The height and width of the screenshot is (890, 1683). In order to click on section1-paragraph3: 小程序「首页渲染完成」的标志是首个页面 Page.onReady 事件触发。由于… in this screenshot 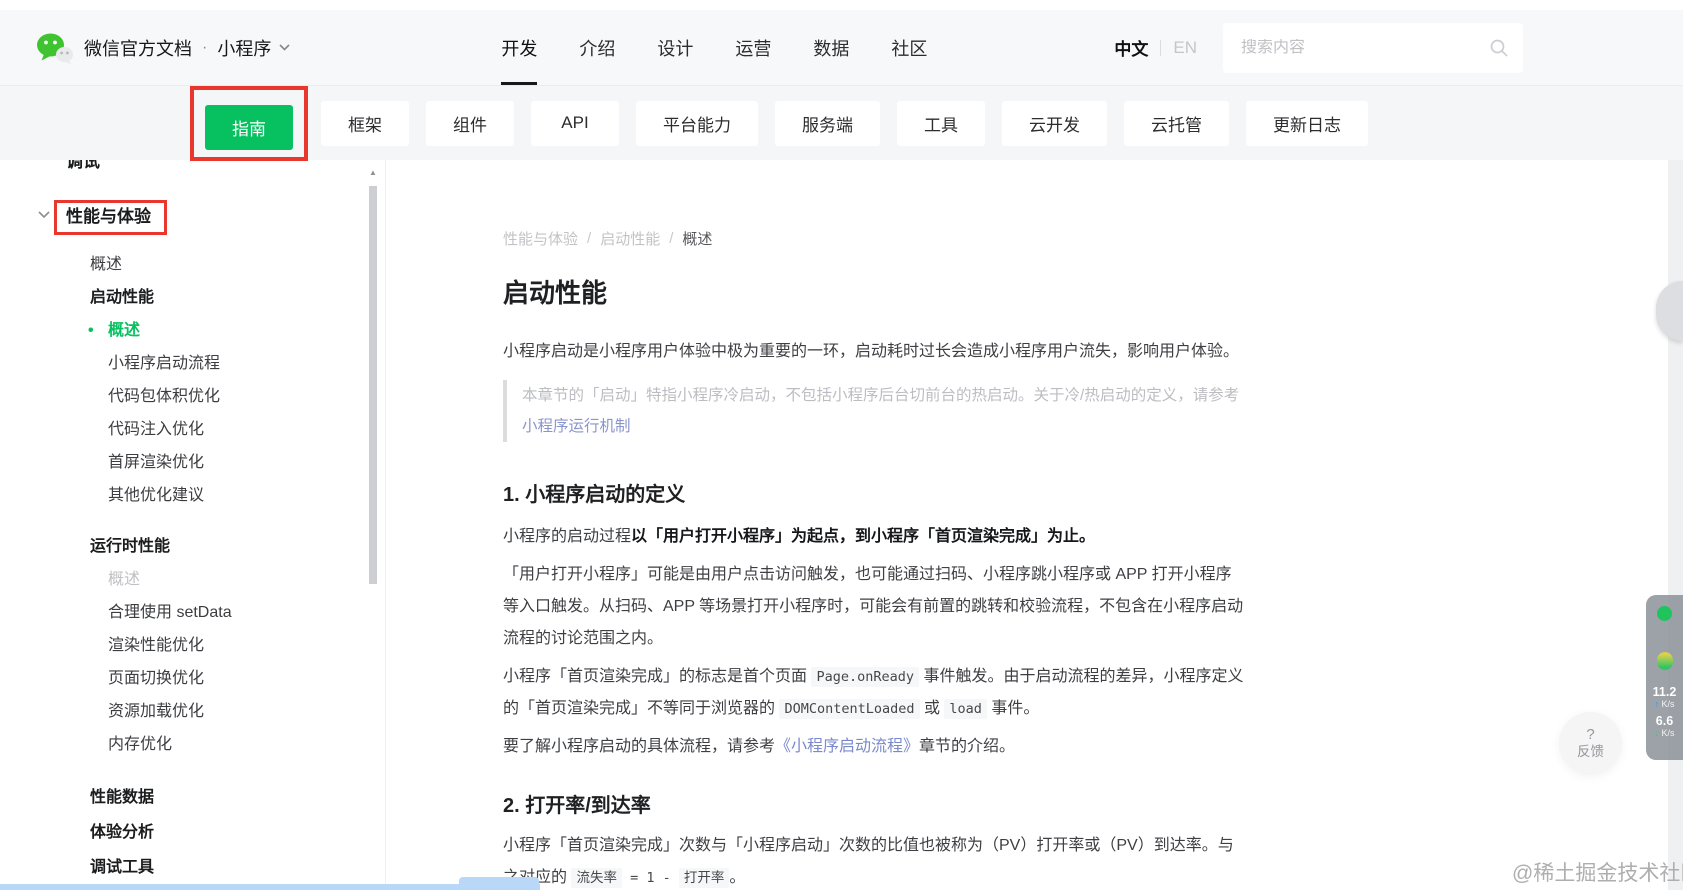, I will do `click(873, 693)`.